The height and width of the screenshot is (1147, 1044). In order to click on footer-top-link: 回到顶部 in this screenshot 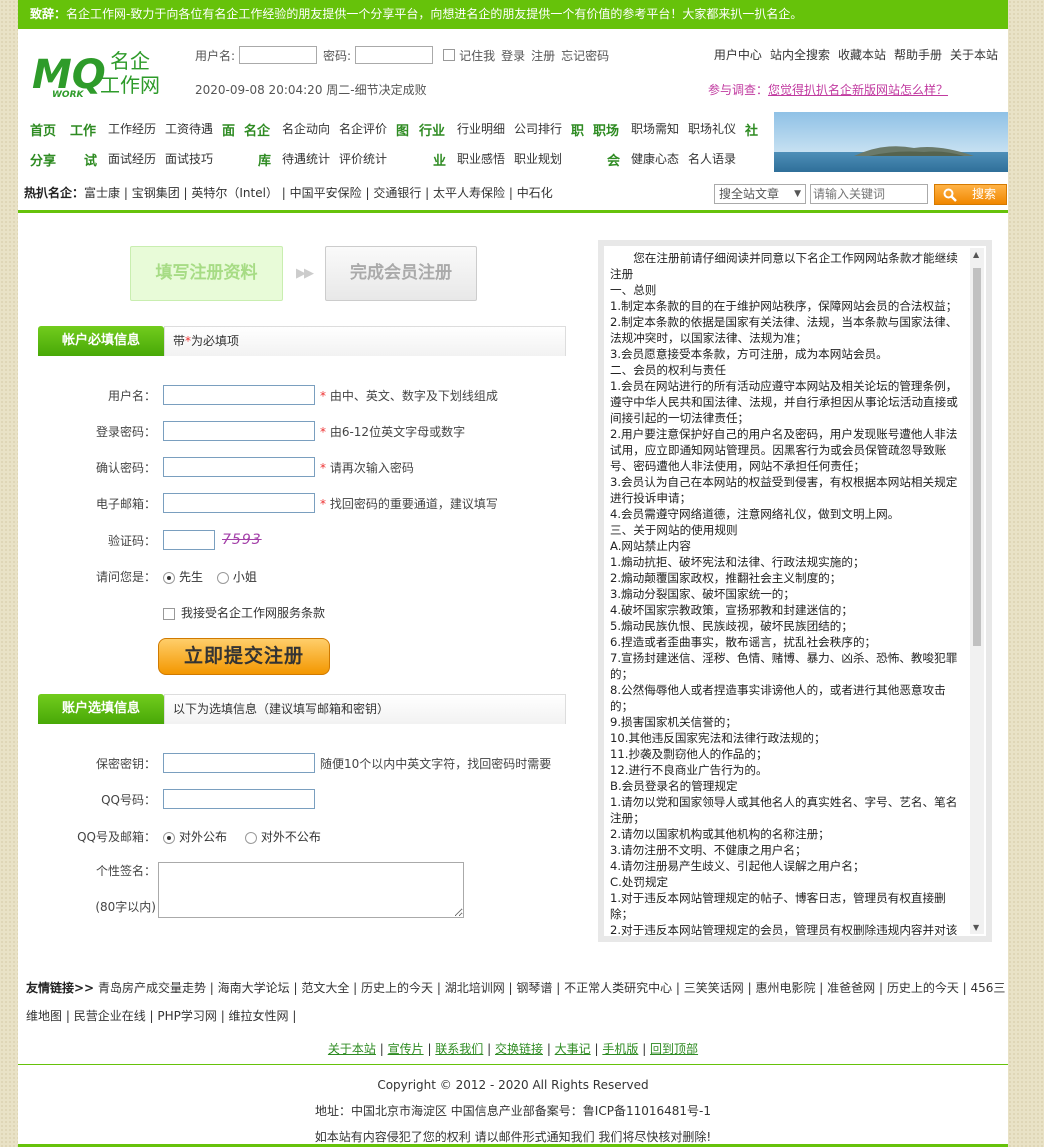, I will do `click(674, 1049)`.